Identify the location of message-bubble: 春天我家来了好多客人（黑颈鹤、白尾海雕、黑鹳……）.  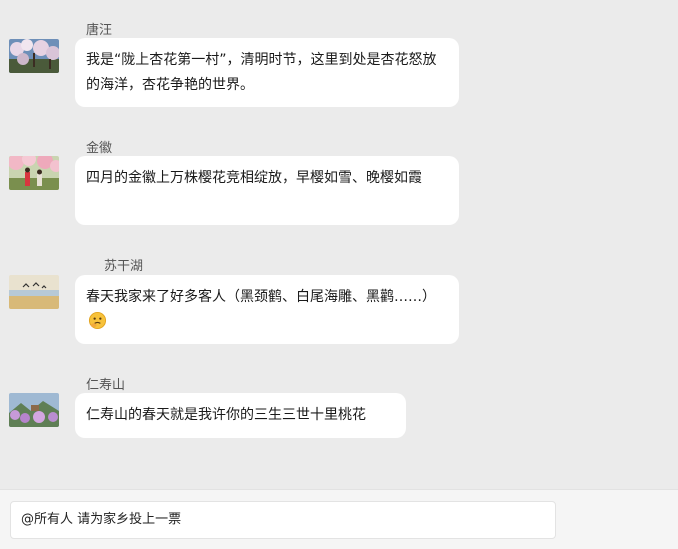
(267, 309).